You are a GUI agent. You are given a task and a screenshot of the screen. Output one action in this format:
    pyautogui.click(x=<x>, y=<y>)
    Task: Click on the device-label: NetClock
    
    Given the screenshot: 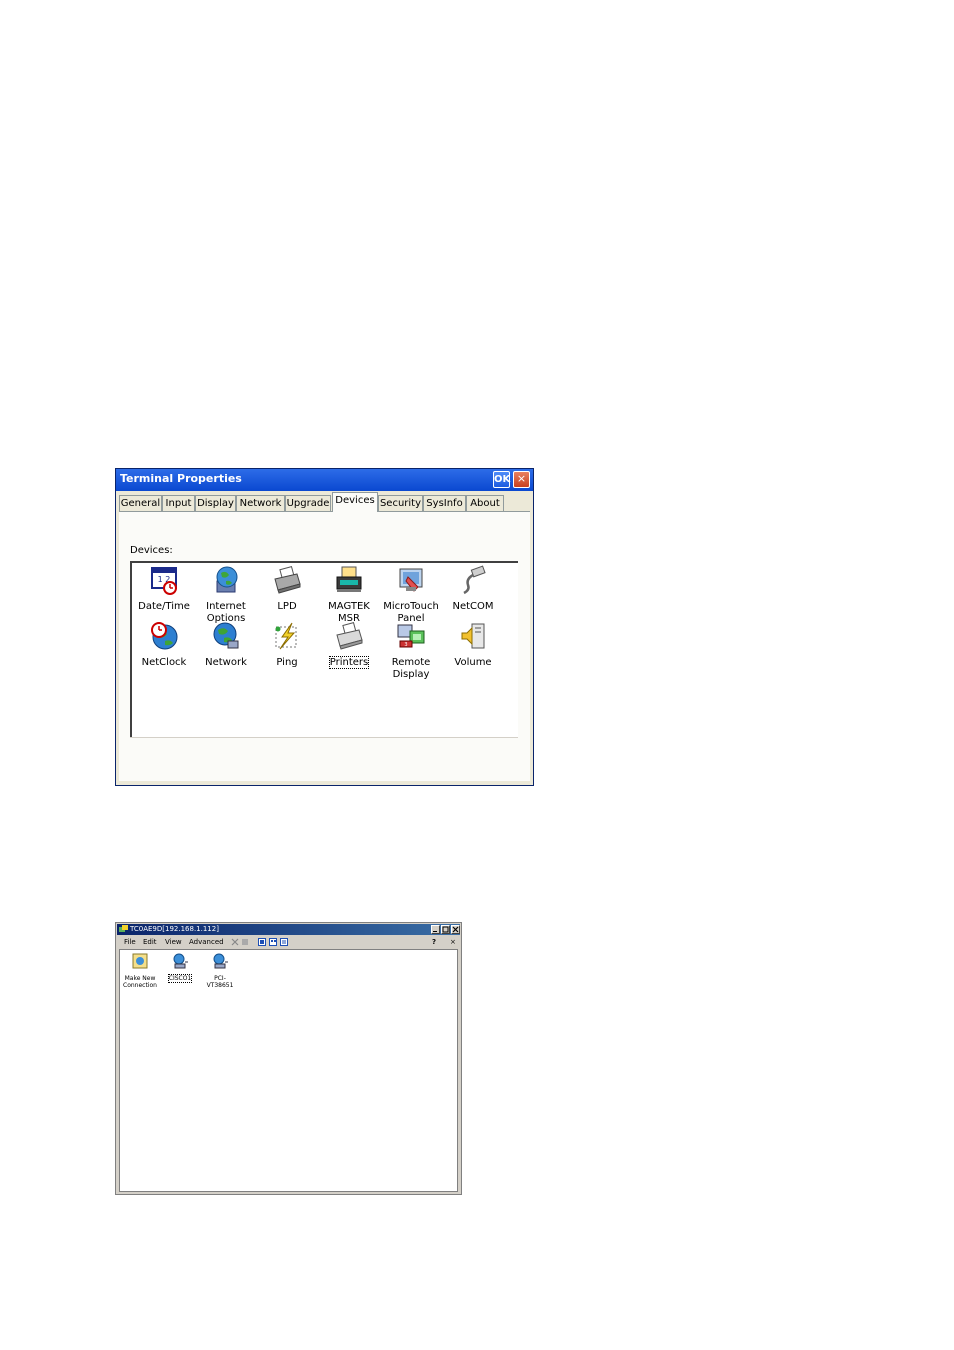 What is the action you would take?
    pyautogui.click(x=164, y=662)
    